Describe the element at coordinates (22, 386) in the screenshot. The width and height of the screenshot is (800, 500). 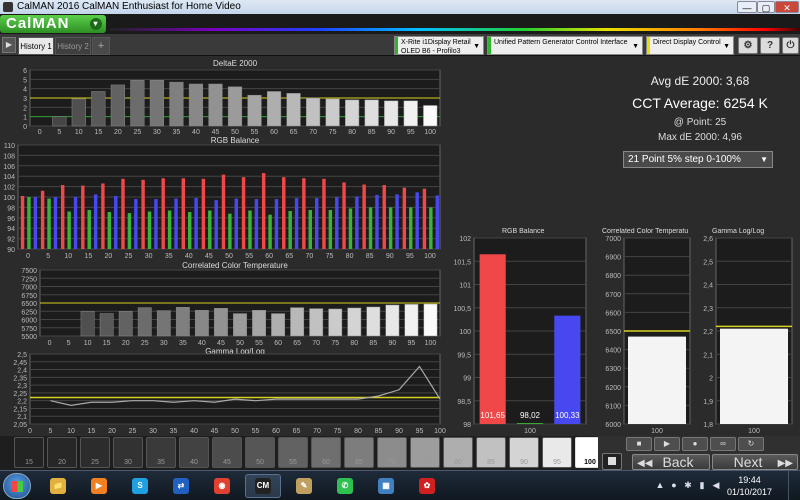
I see `gamma-ytick-label: 2,3` at that location.